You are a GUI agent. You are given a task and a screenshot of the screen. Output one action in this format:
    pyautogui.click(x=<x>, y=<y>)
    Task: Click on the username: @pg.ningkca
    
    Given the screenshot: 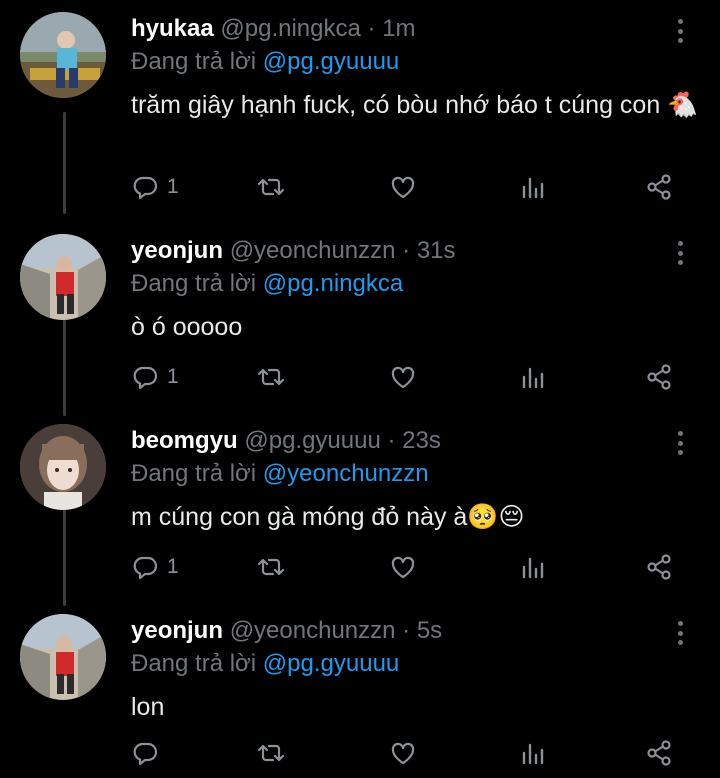 What is the action you would take?
    pyautogui.click(x=290, y=28)
    